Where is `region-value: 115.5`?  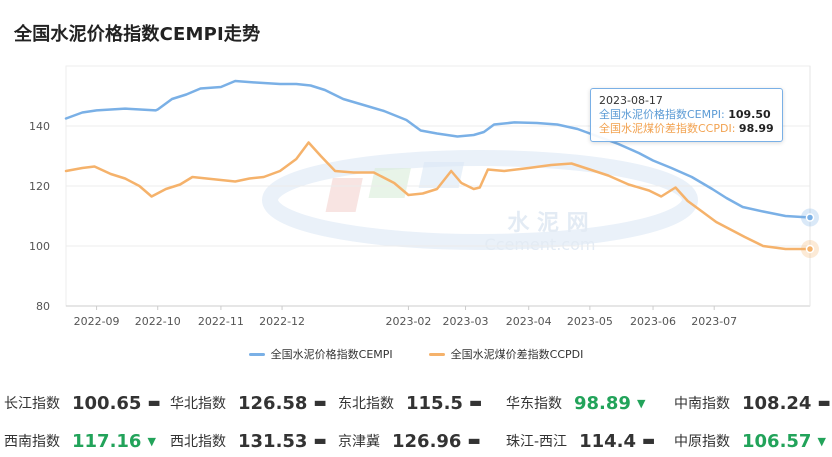
region-value: 115.5 is located at coordinates (434, 403).